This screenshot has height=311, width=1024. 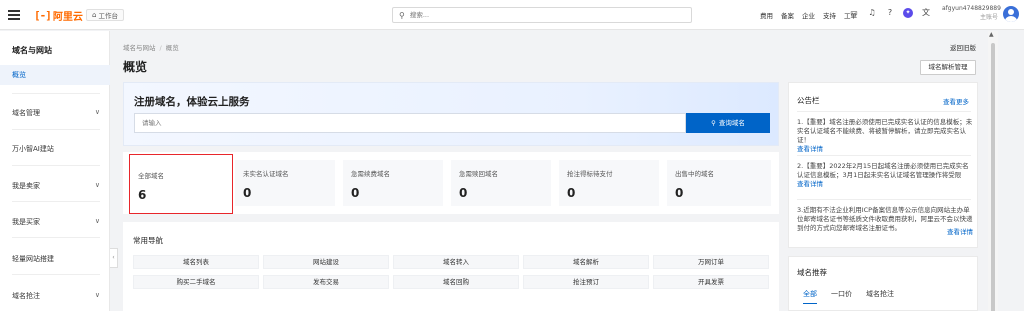 What do you see at coordinates (971, 13) in the screenshot?
I see `user-info: afgyun4748829889 主账号` at bounding box center [971, 13].